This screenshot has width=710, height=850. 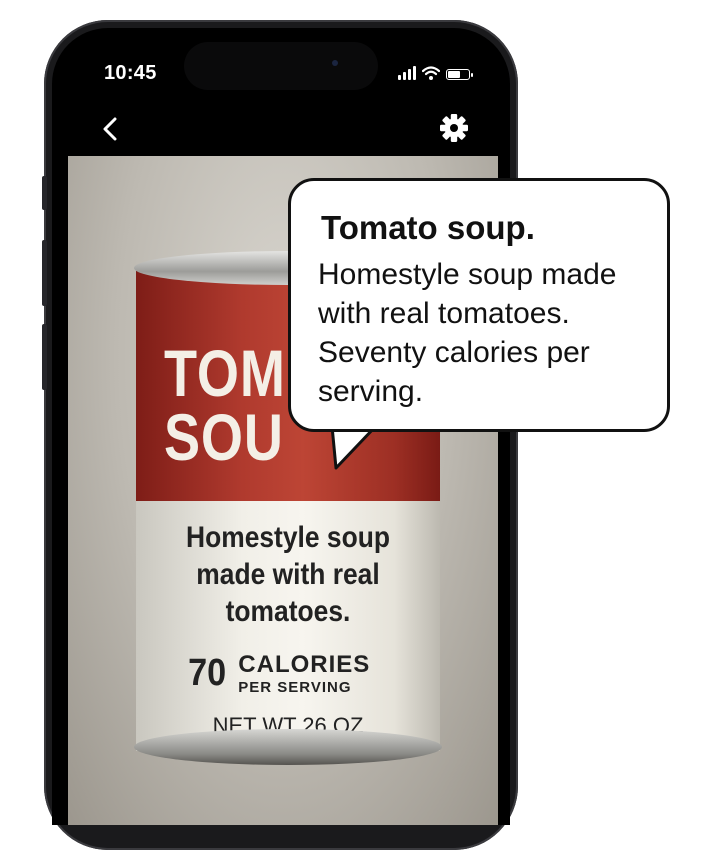 What do you see at coordinates (467, 274) in the screenshot?
I see `bubble-line-1: Homestyle soup made` at bounding box center [467, 274].